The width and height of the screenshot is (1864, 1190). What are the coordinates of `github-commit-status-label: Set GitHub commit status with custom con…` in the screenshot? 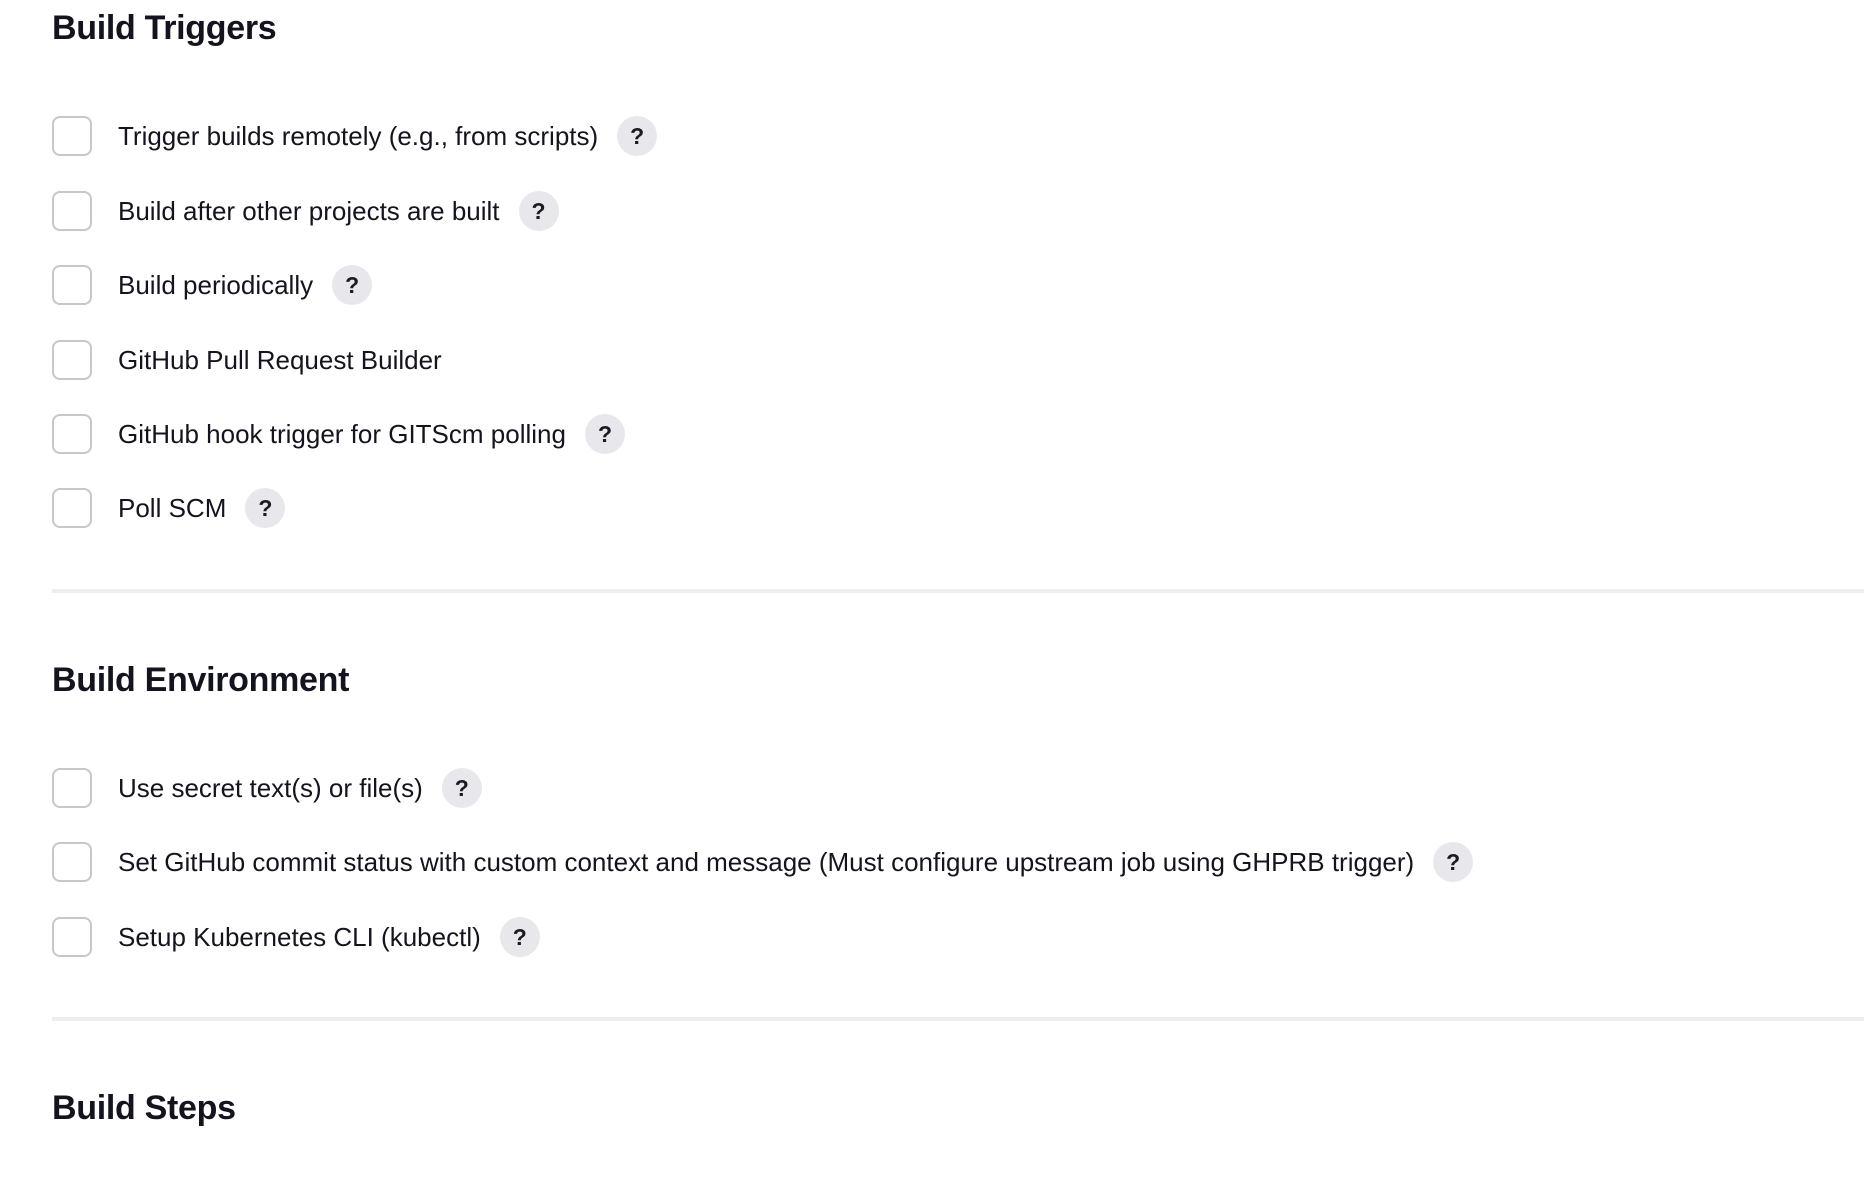 It's located at (766, 862).